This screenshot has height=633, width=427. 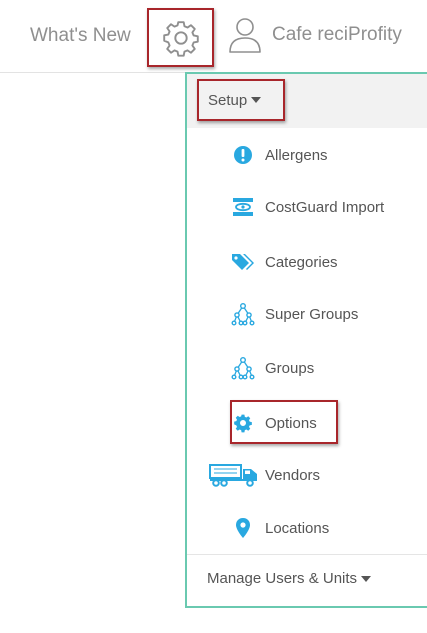 What do you see at coordinates (301, 262) in the screenshot?
I see `menu-item-label: Categories` at bounding box center [301, 262].